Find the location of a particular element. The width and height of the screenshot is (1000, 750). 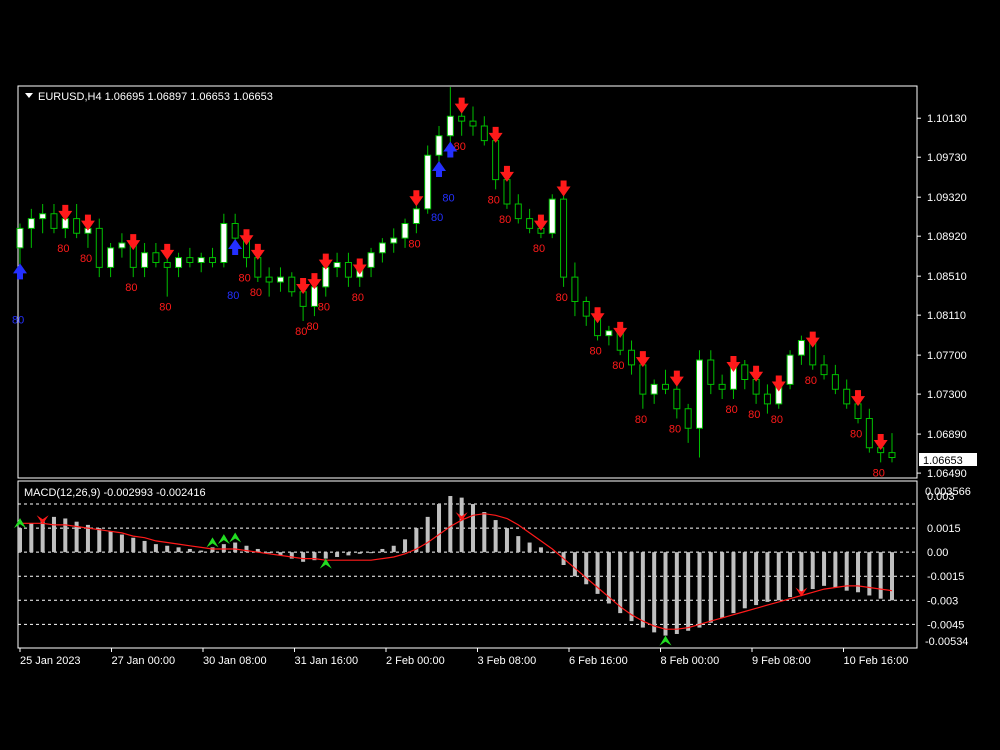

price-tick-label: 1.08510 is located at coordinates (947, 277).